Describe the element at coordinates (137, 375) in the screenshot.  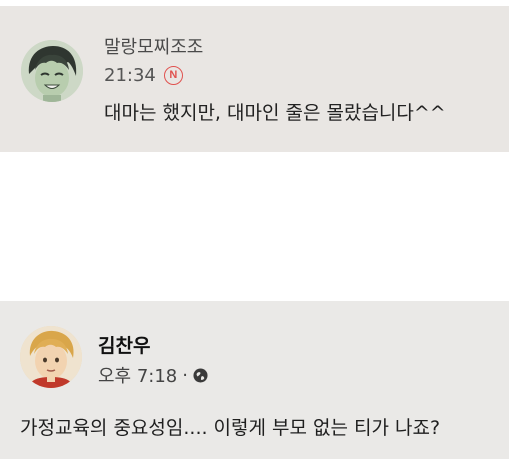
I see `post-timestamp: 오후 7:18` at that location.